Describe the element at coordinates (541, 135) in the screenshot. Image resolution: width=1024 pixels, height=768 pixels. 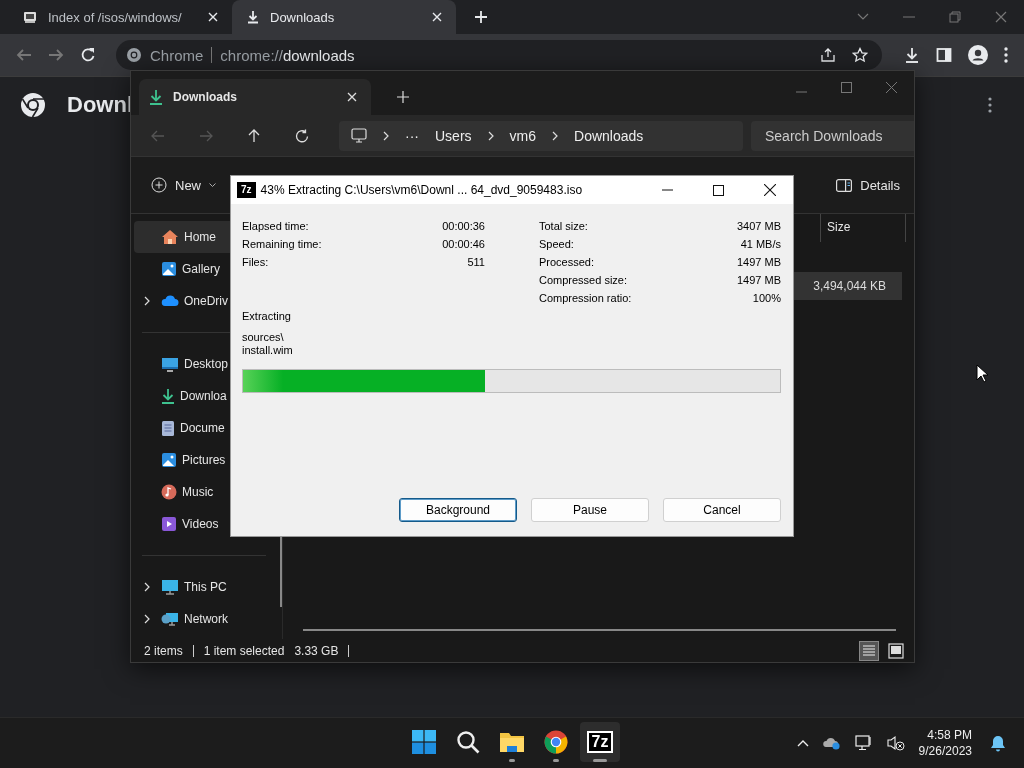
I see `breadcrumb-bar: ··· Users vm6 Downloads` at that location.